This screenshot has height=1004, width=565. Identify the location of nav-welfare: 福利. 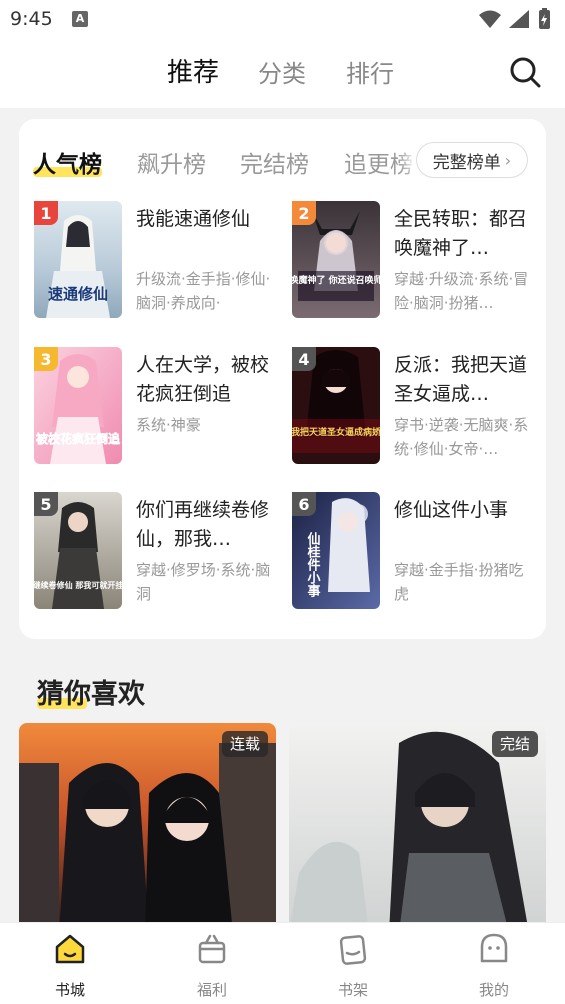
(212, 965).